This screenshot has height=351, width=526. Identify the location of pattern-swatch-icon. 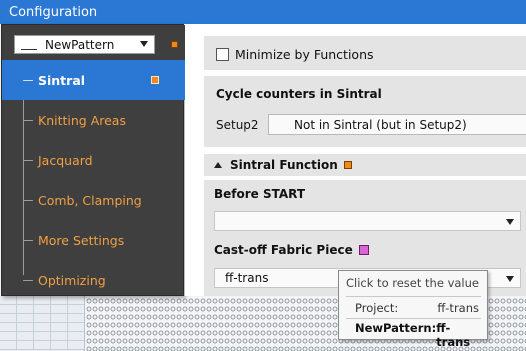
(29, 44).